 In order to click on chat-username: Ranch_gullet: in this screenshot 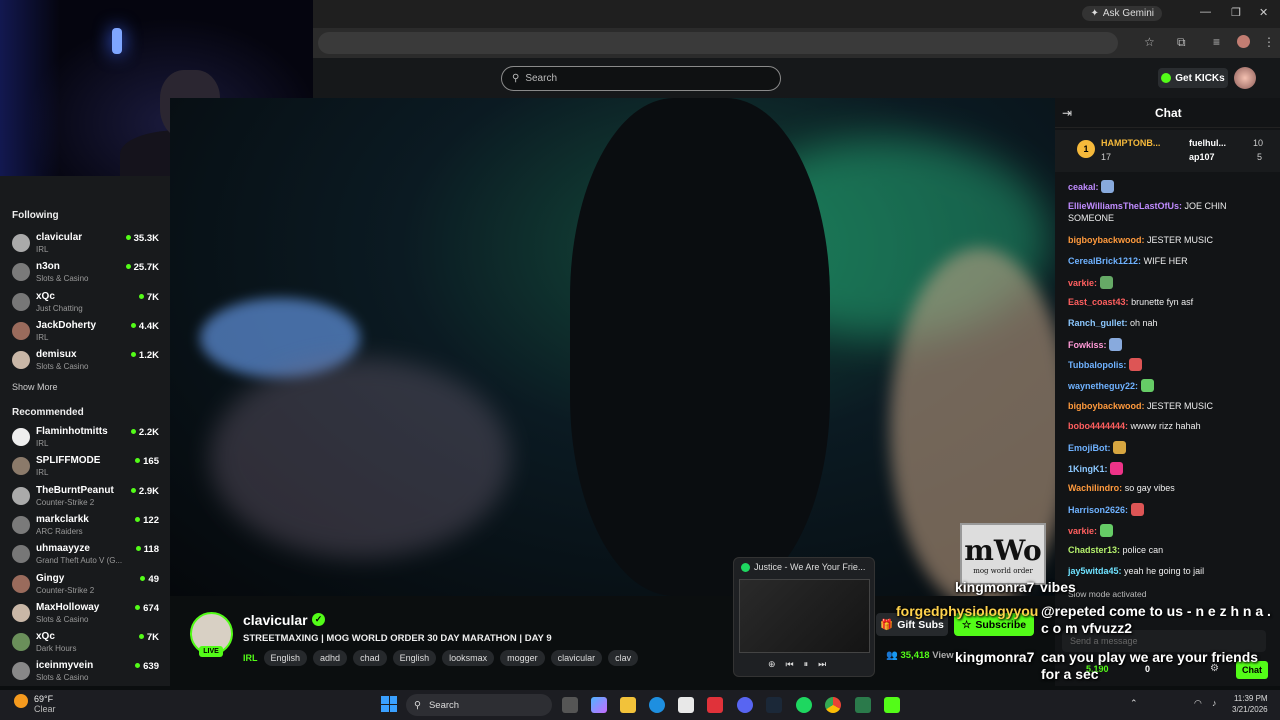, I will do `click(1098, 323)`.